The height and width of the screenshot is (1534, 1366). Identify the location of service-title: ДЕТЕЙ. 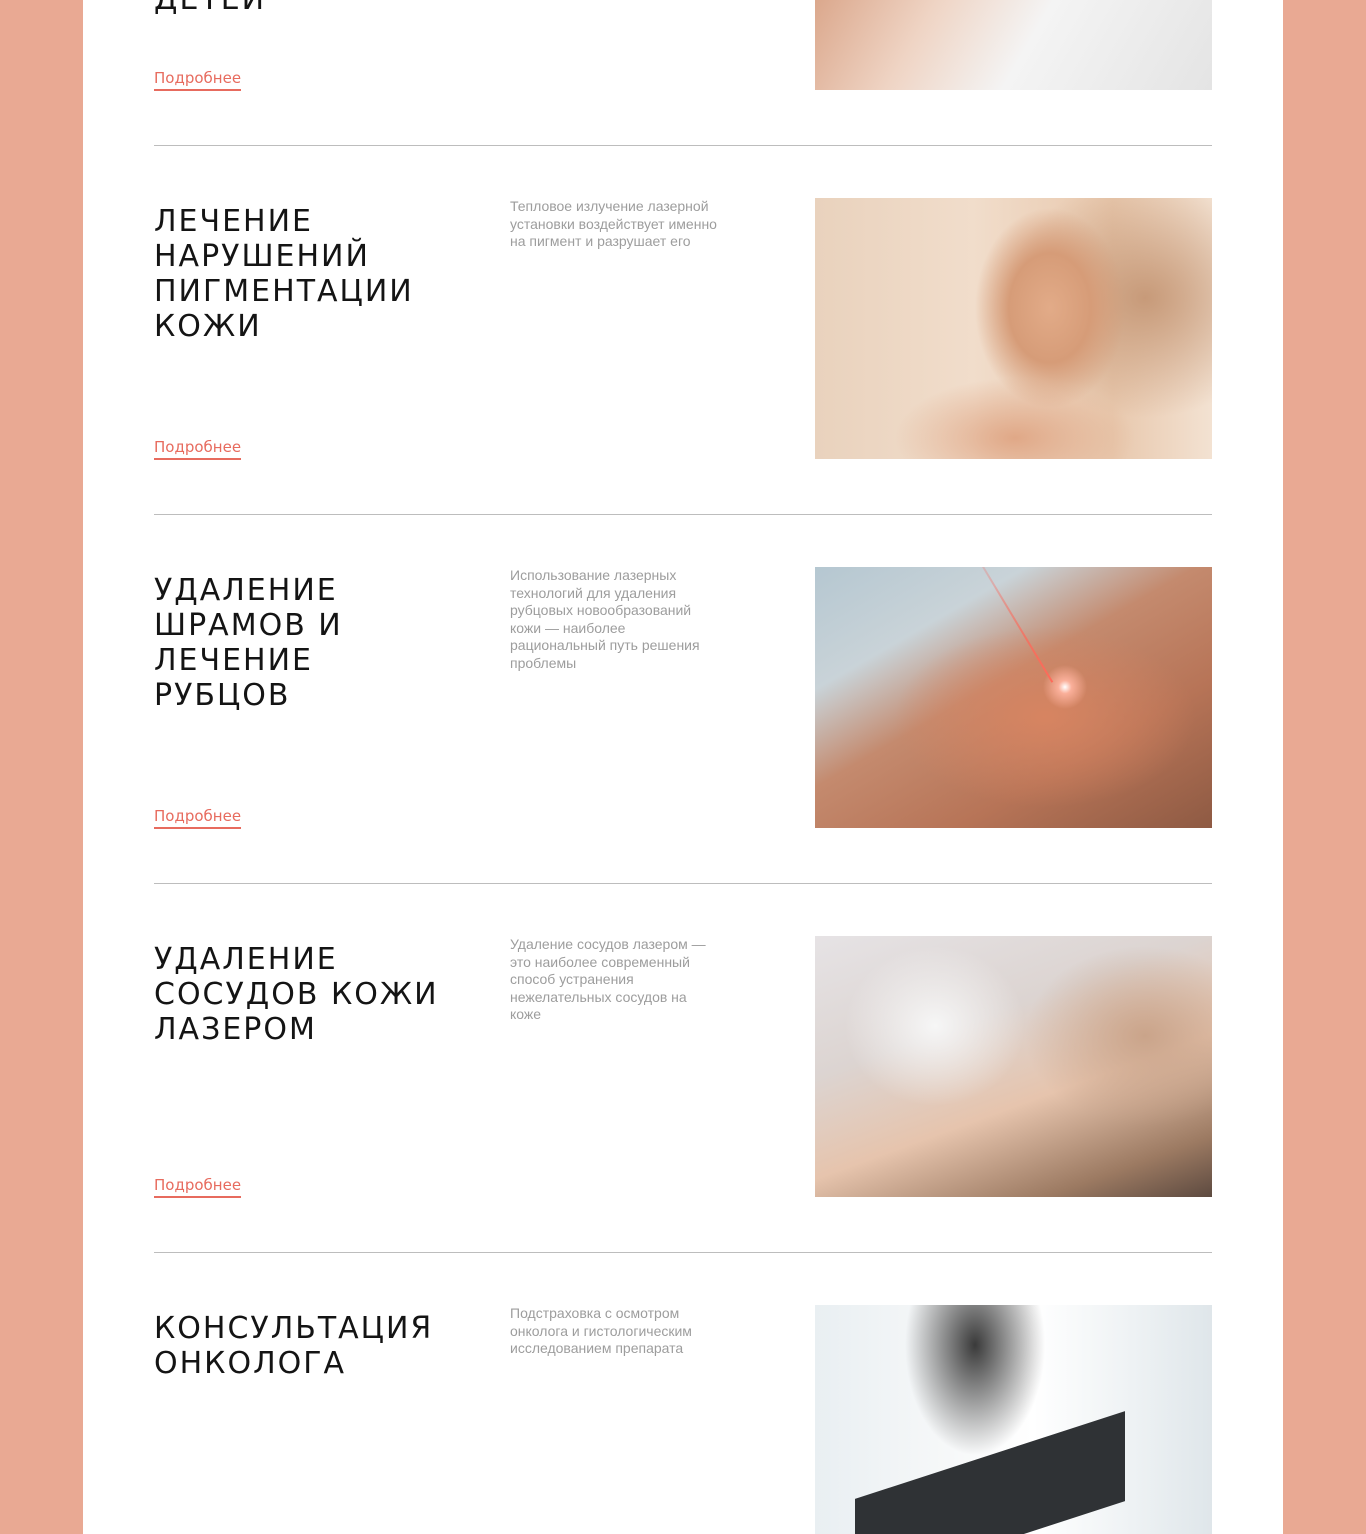
(304, 8).